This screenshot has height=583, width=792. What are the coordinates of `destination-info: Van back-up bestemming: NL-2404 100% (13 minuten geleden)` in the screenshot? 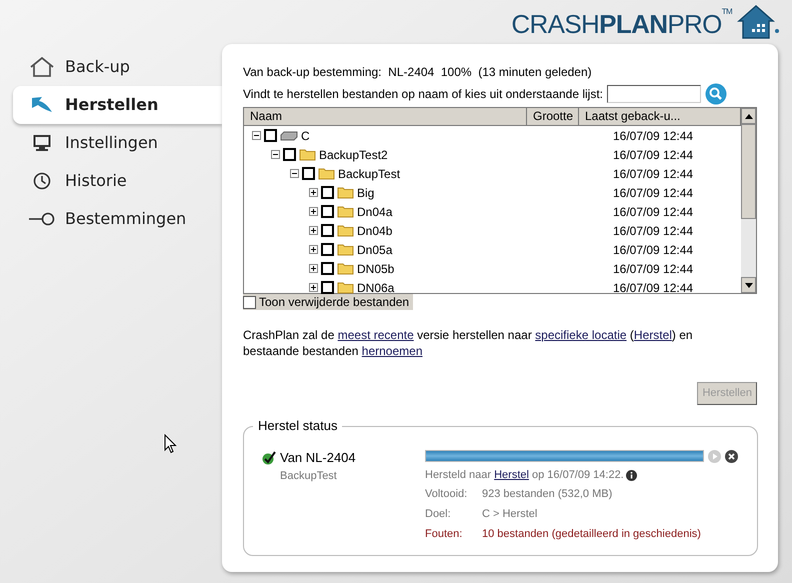 It's located at (418, 72).